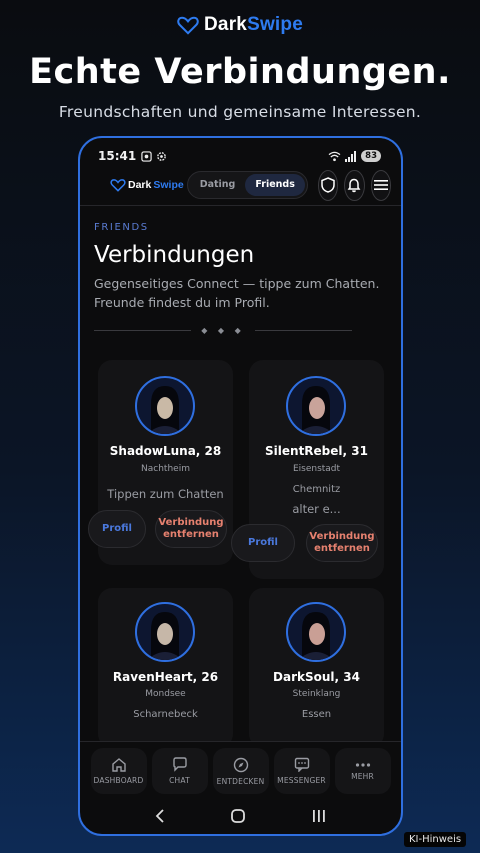 The width and height of the screenshot is (480, 853). Describe the element at coordinates (118, 765) in the screenshot. I see `home-icon` at that location.